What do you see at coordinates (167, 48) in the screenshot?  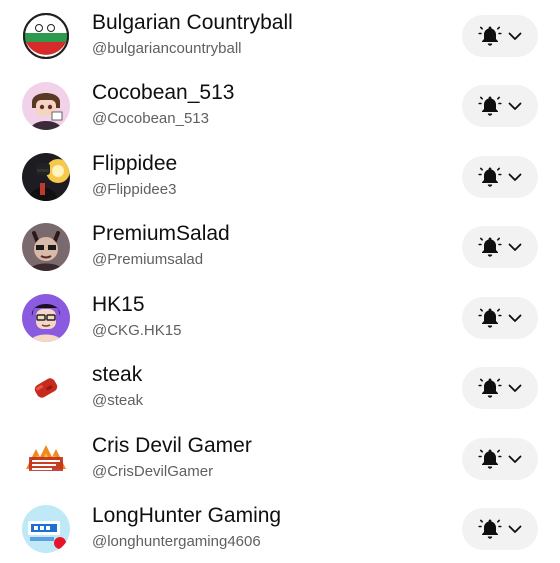 I see `channel-handle: @bulgariancountryball` at bounding box center [167, 48].